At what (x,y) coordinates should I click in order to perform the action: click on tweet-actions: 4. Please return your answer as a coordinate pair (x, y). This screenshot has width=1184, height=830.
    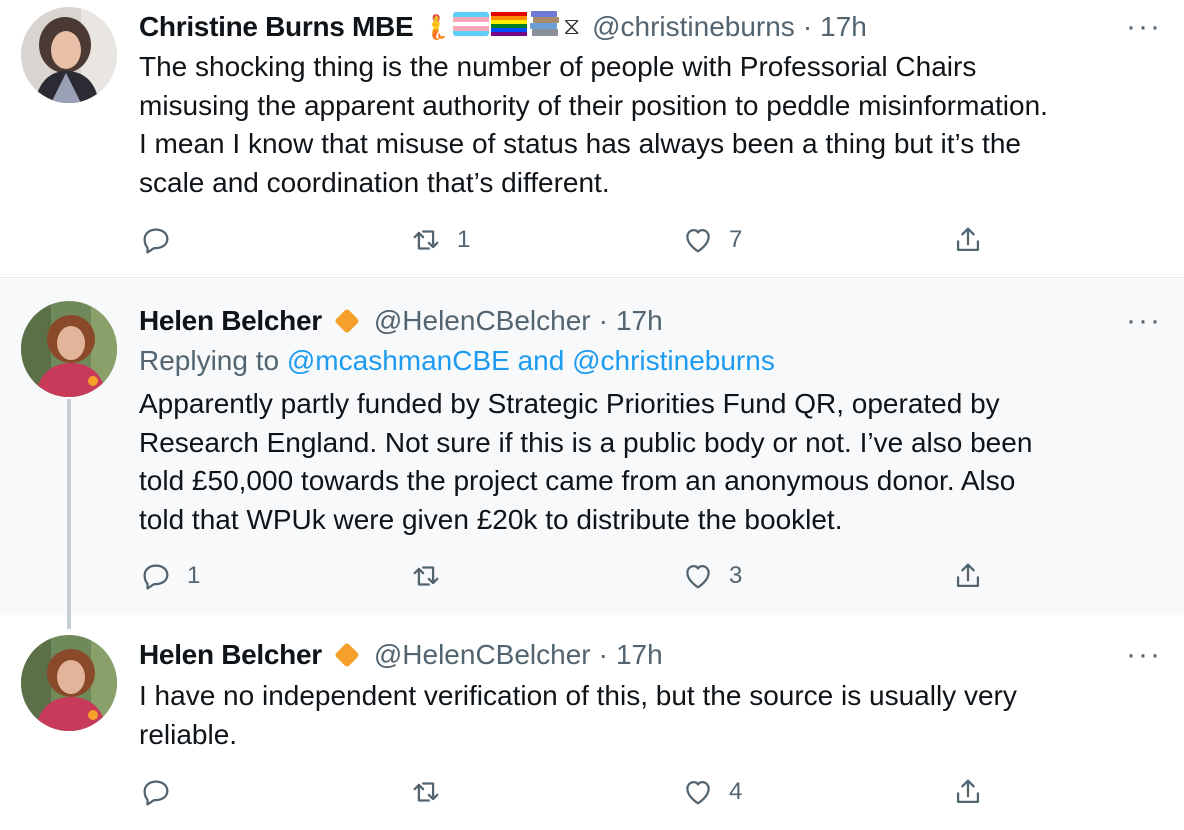
    Looking at the image, I should click on (569, 792).